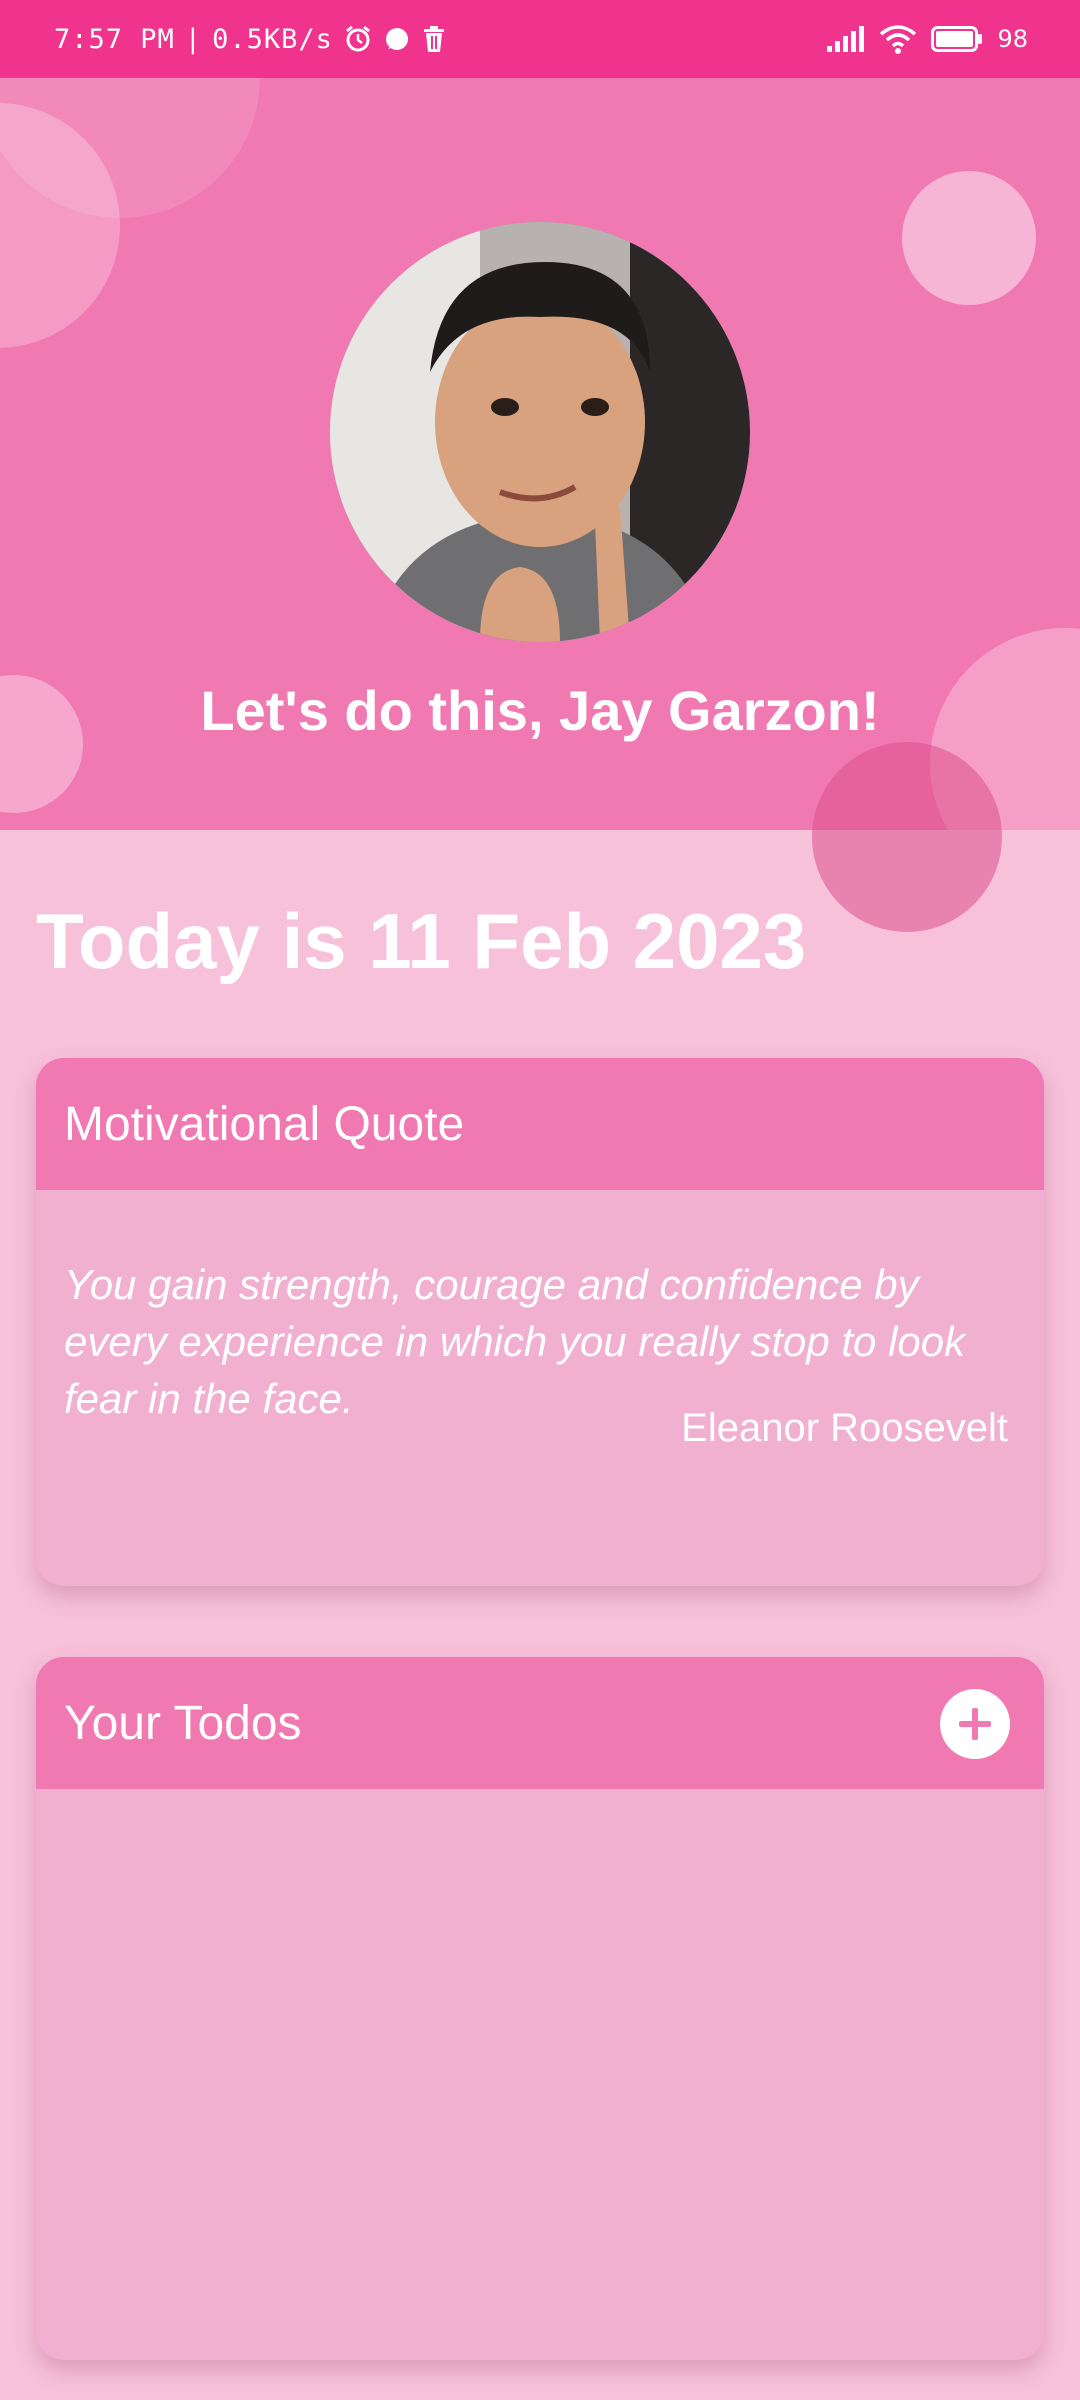  I want to click on wifi-icon, so click(898, 39).